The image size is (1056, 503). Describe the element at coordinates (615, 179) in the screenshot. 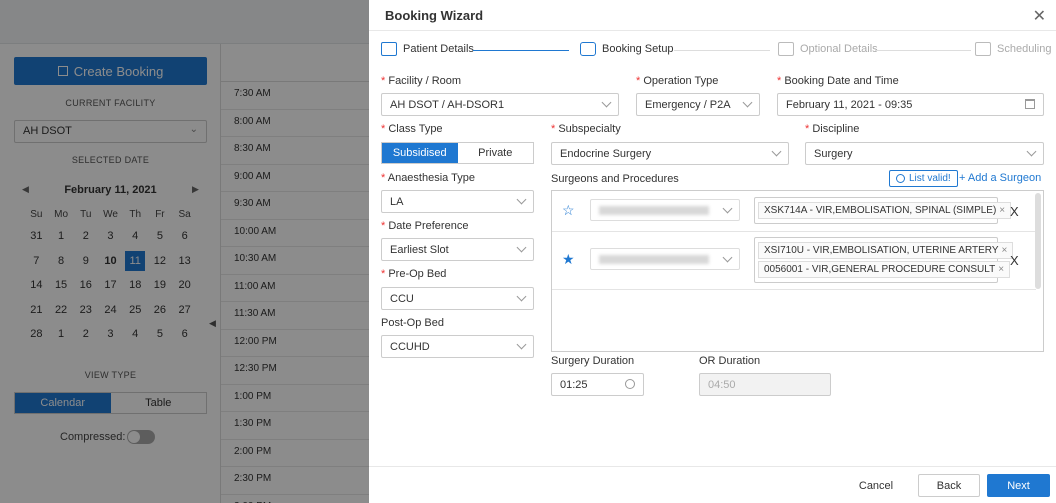

I see `surgeons-procedures-label: Surgeons and Procedures` at that location.